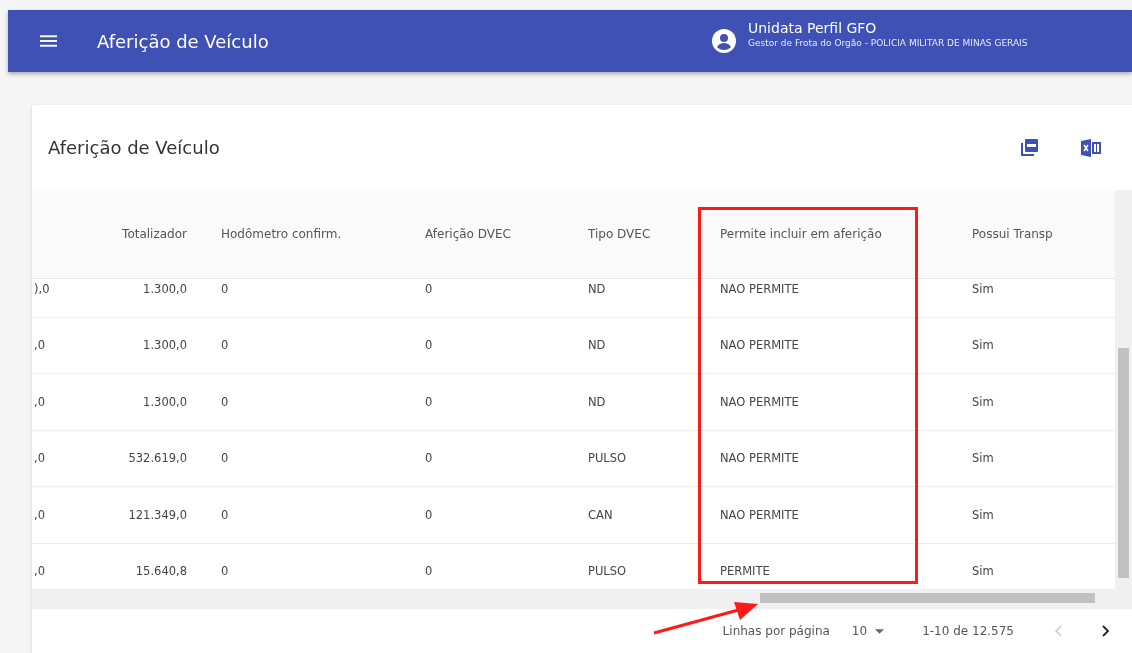 Image resolution: width=1132 pixels, height=653 pixels. I want to click on column-header: Totalizador, so click(154, 234).